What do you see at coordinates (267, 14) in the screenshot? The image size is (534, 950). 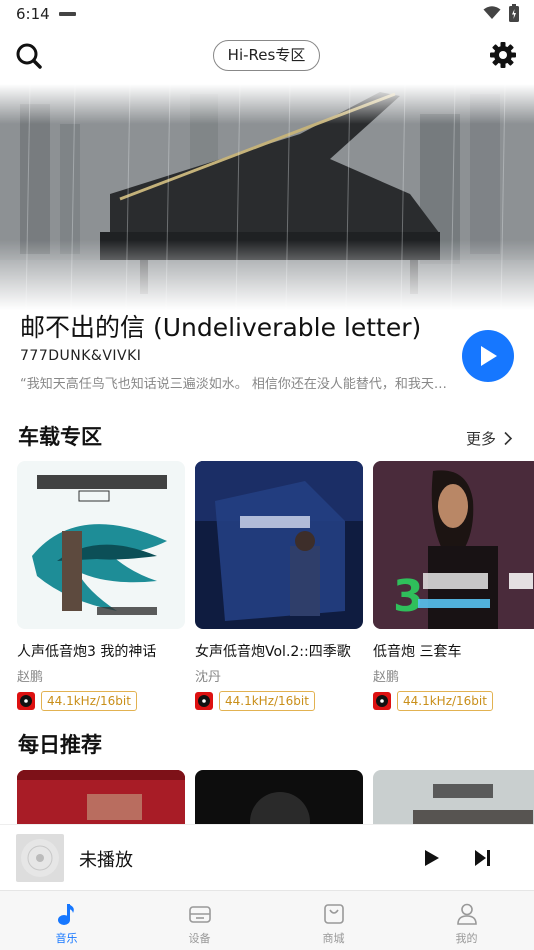 I see `status-bar: 6:14` at bounding box center [267, 14].